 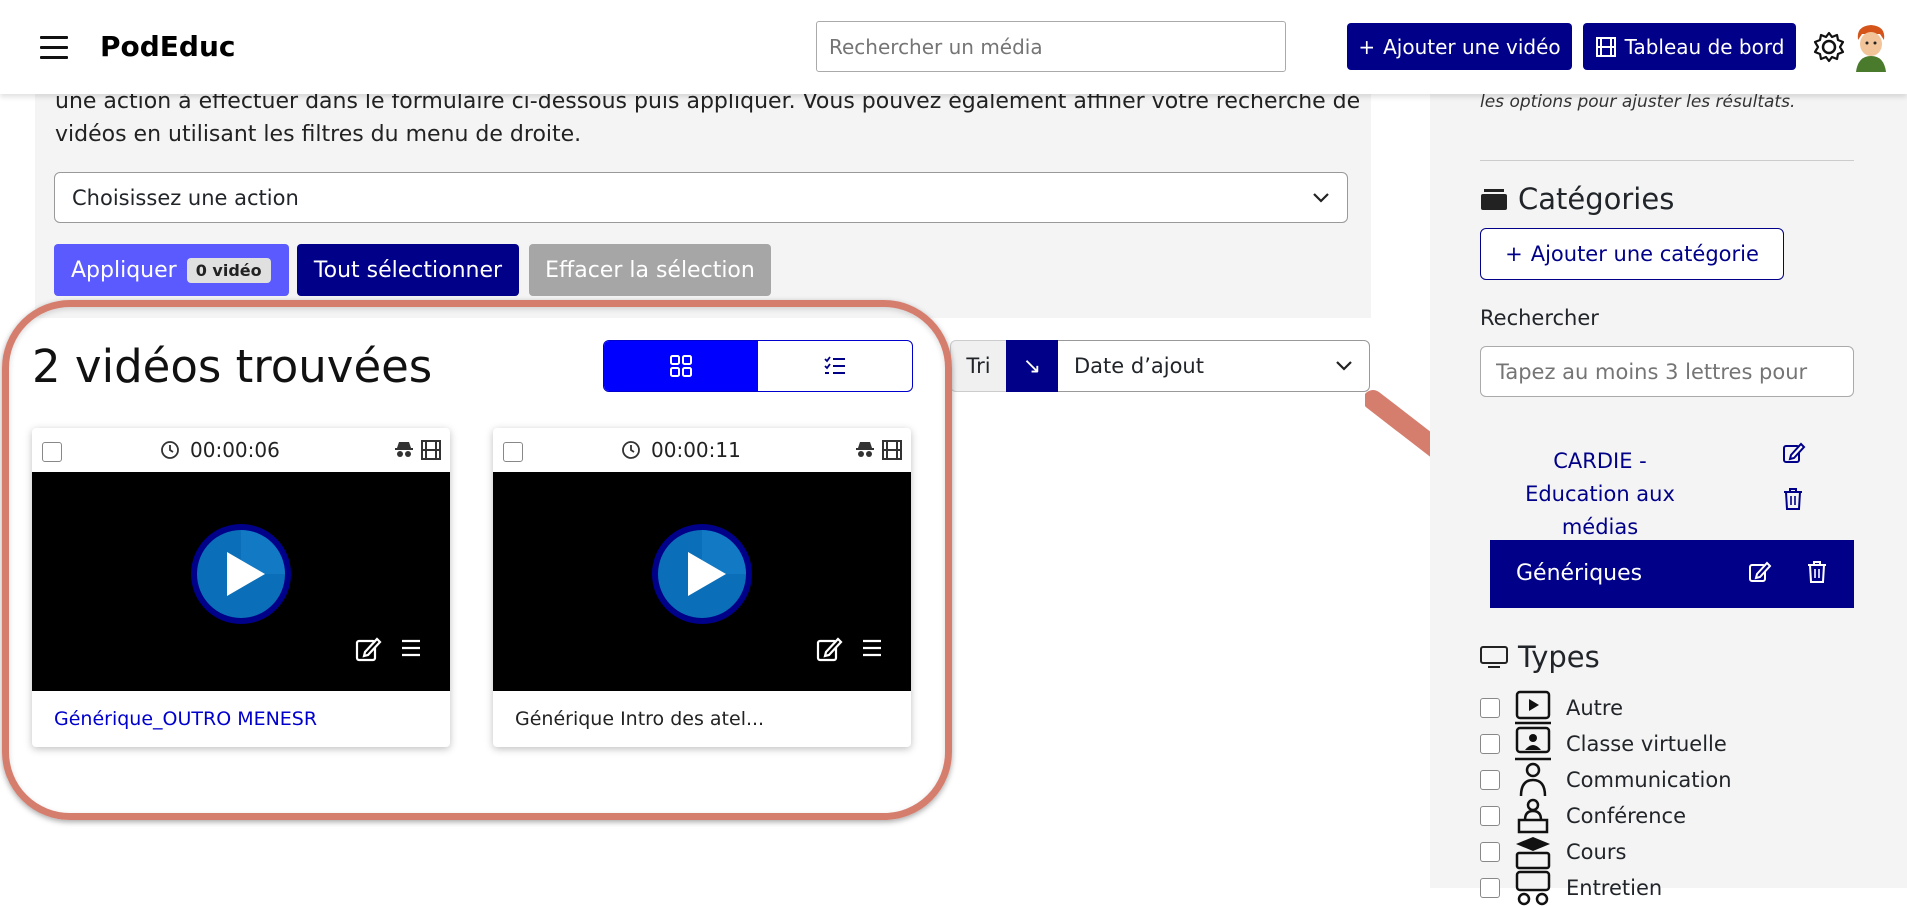 What do you see at coordinates (1533, 743) in the screenshot?
I see `virtual-class-icon` at bounding box center [1533, 743].